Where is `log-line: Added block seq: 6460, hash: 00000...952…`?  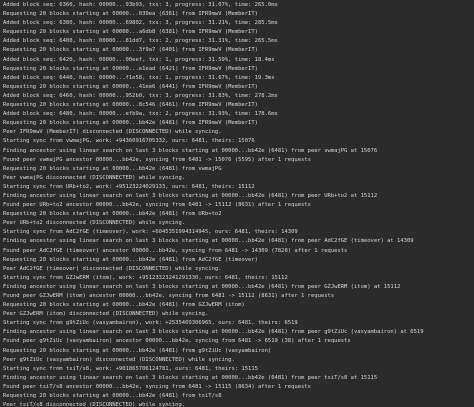 log-line: Added block seq: 6460, hash: 00000...952… is located at coordinates (140, 95).